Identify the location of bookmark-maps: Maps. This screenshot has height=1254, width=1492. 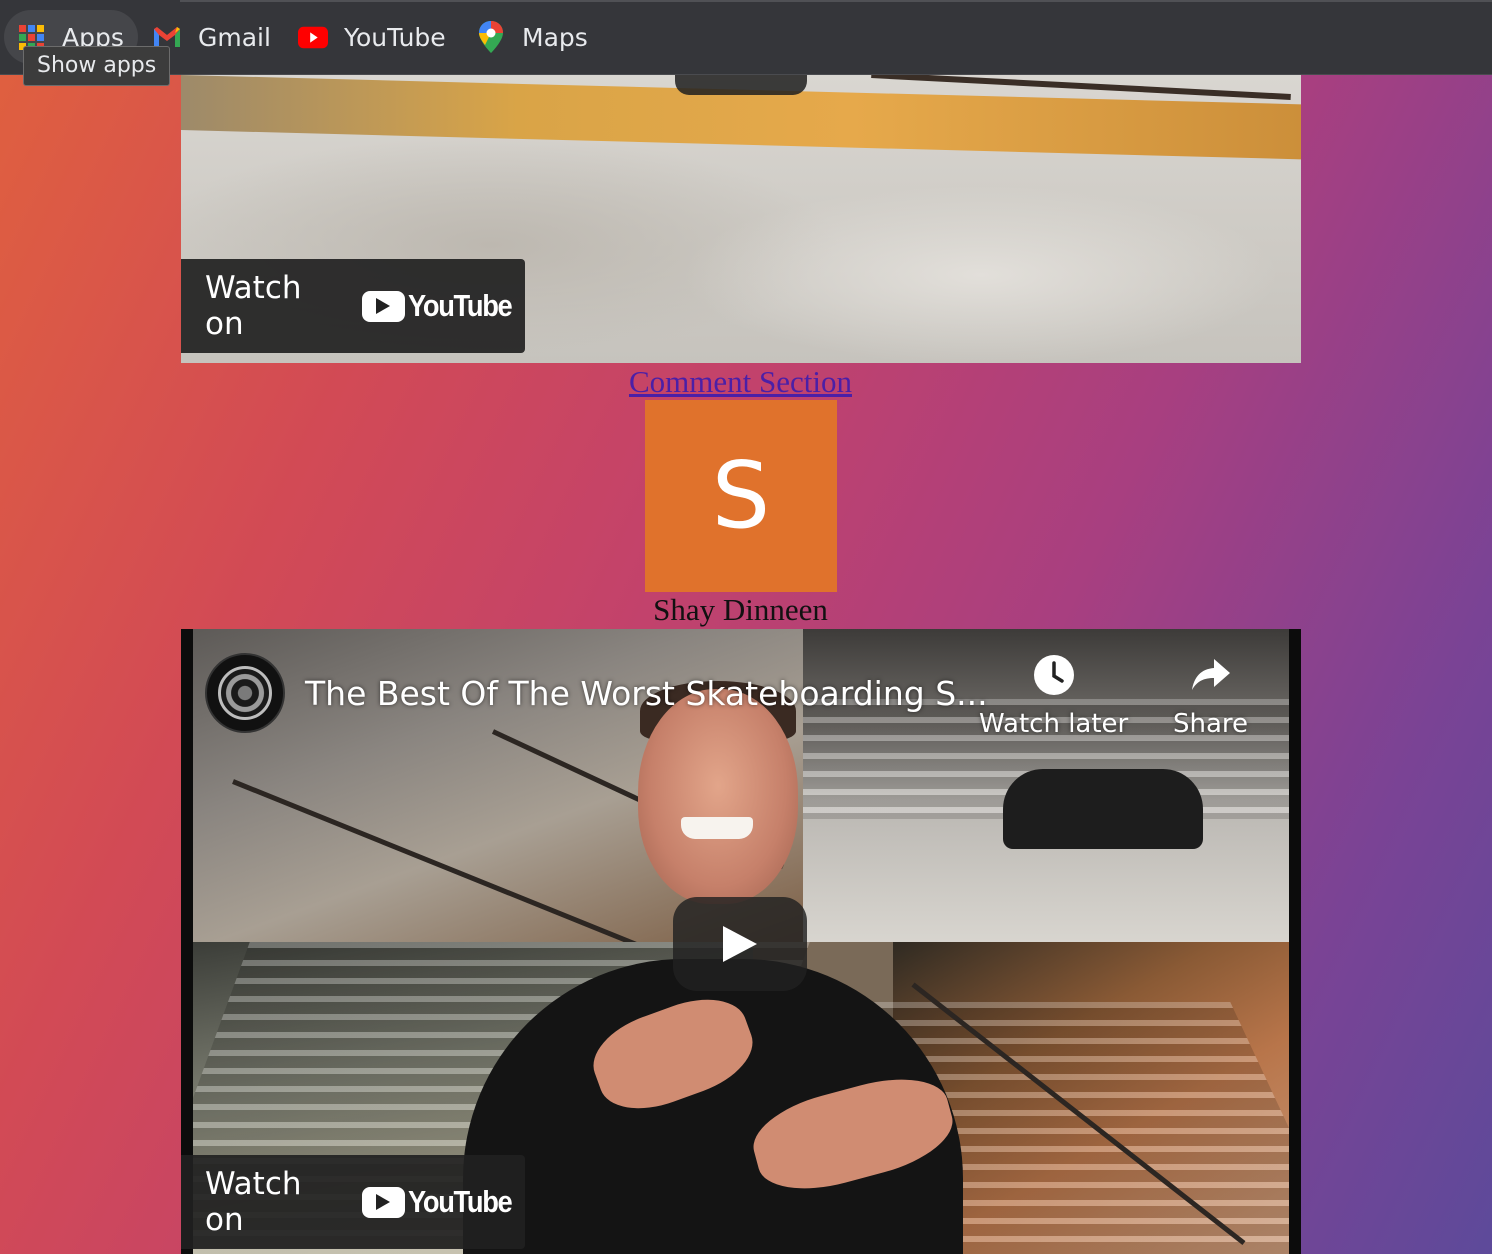
(532, 37).